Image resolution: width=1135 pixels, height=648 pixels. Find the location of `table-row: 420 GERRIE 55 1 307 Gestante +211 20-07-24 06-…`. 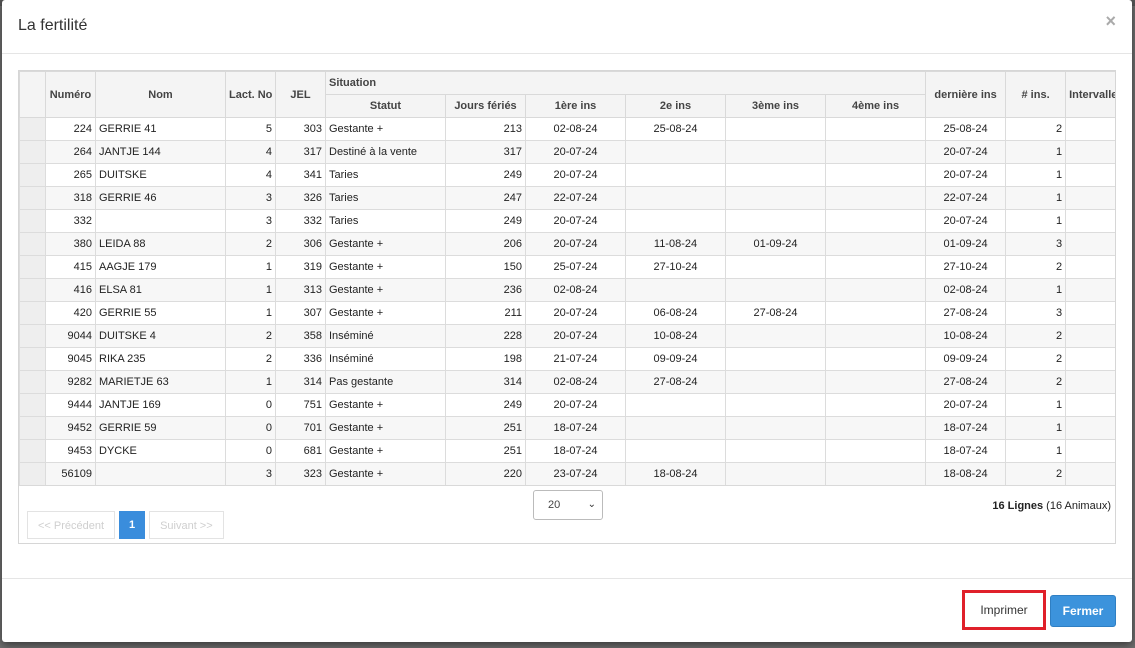

table-row: 420 GERRIE 55 1 307 Gestante +211 20-07-24 06-… is located at coordinates (567, 313).